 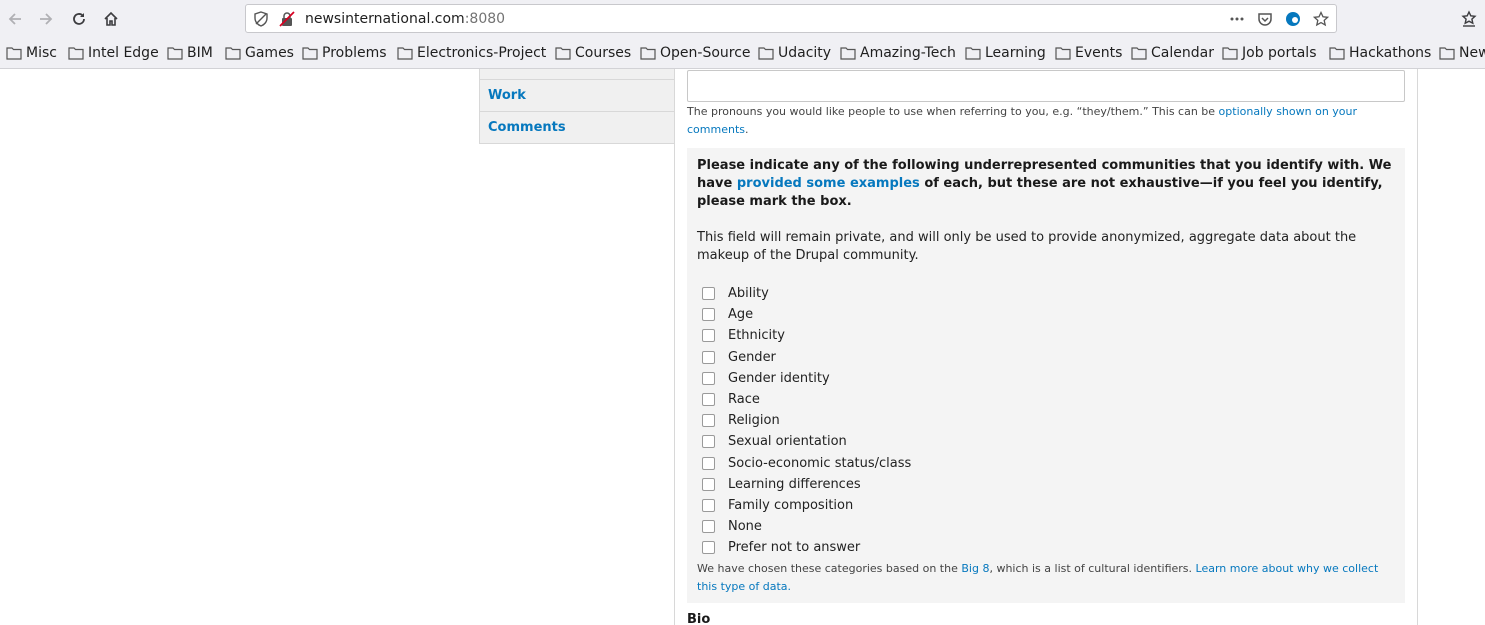 What do you see at coordinates (1390, 53) in the screenshot?
I see `bookmark-label: Hackathons` at bounding box center [1390, 53].